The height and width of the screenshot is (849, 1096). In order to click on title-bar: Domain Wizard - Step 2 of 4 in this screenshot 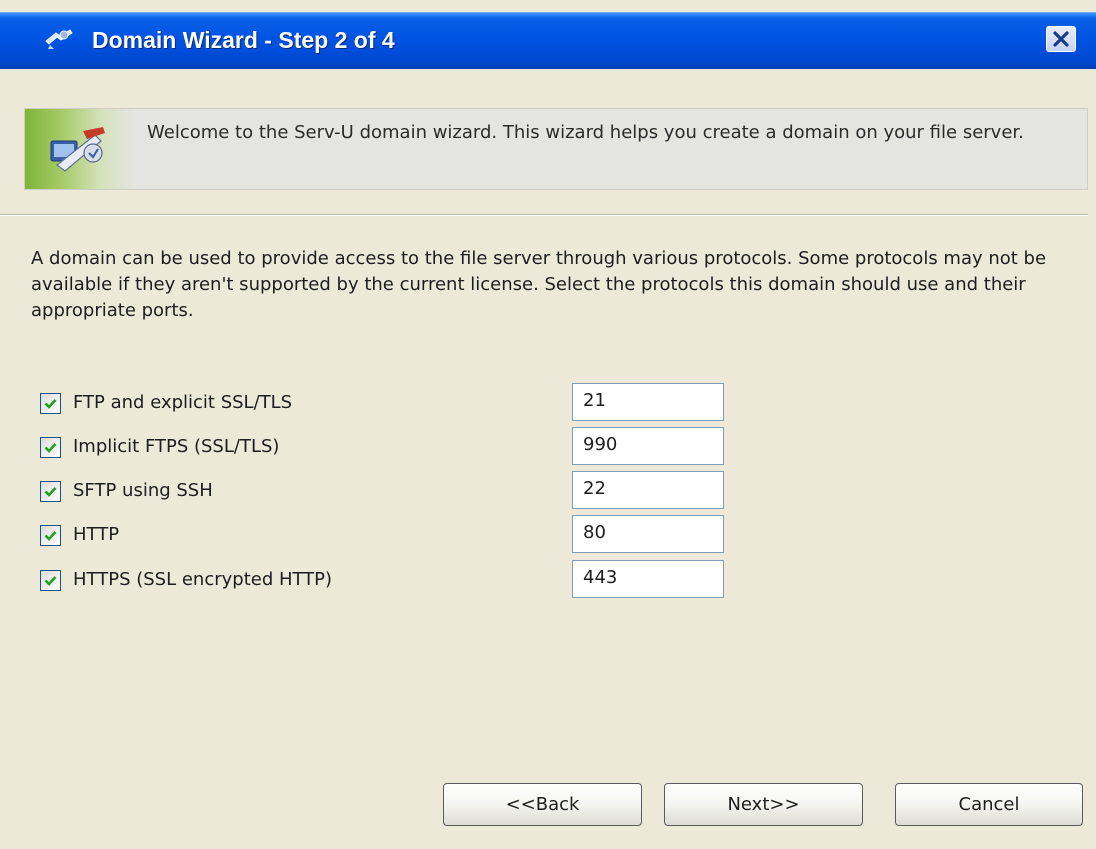, I will do `click(548, 40)`.